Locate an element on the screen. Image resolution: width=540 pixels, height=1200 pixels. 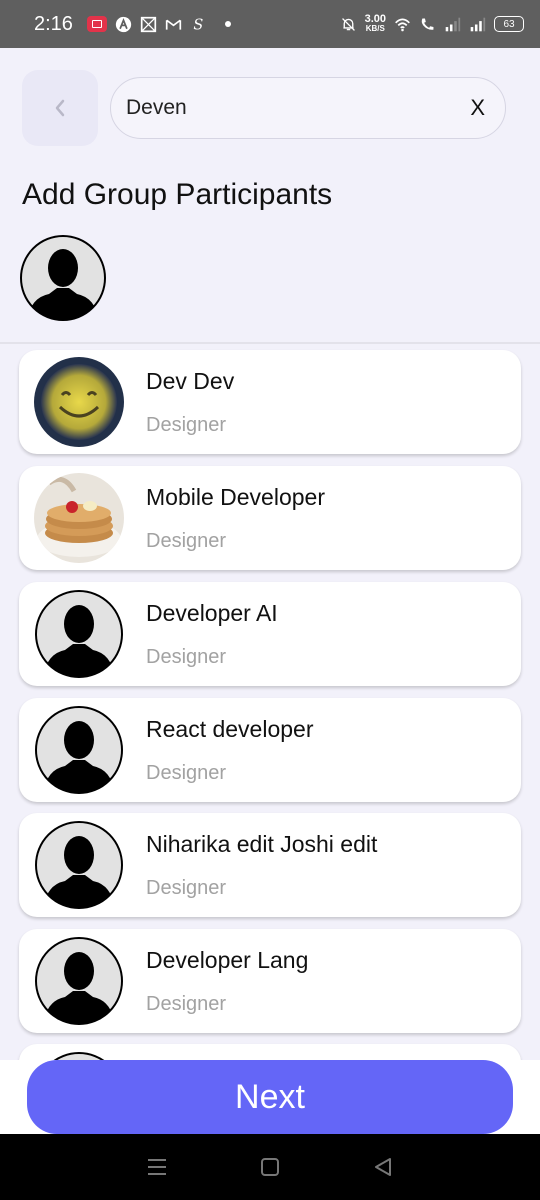
smiley-photo-icon is located at coordinates (79, 402).